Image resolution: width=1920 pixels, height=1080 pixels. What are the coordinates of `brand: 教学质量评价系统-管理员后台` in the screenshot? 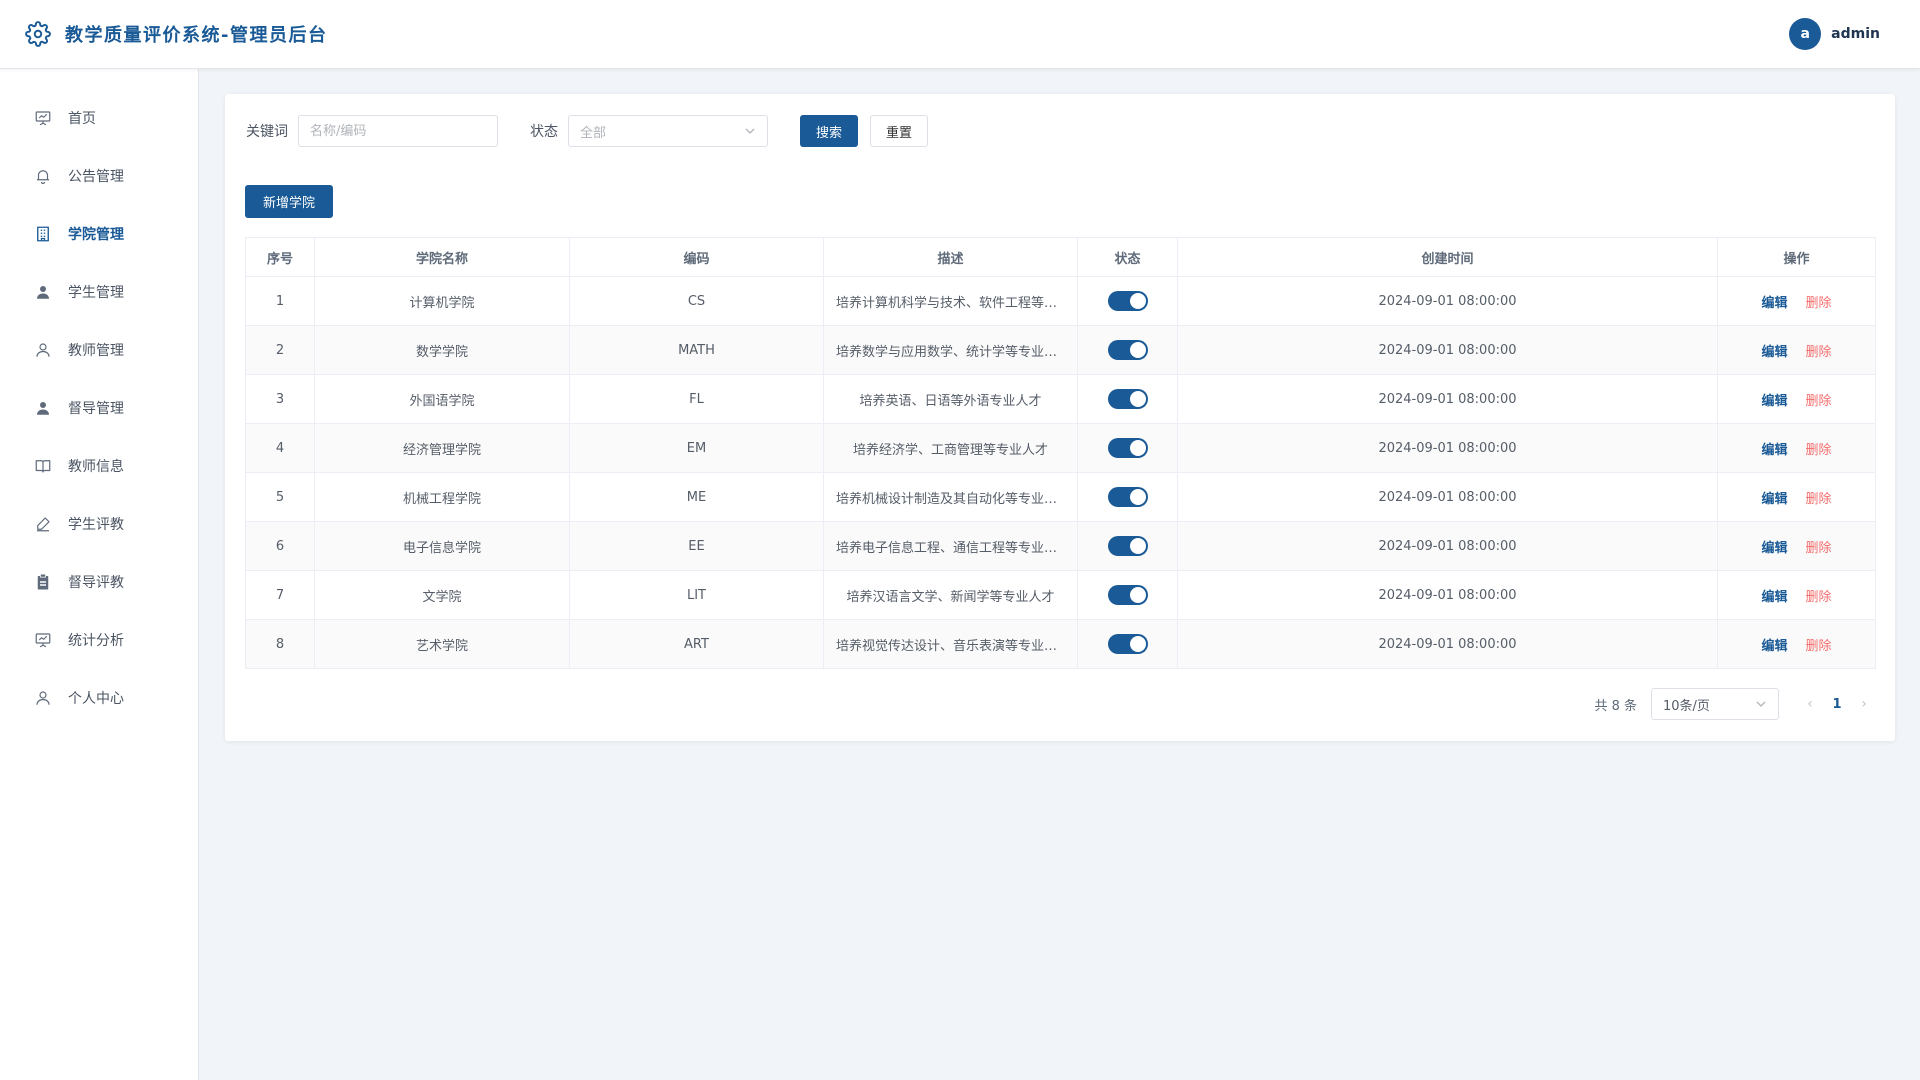 It's located at (176, 34).